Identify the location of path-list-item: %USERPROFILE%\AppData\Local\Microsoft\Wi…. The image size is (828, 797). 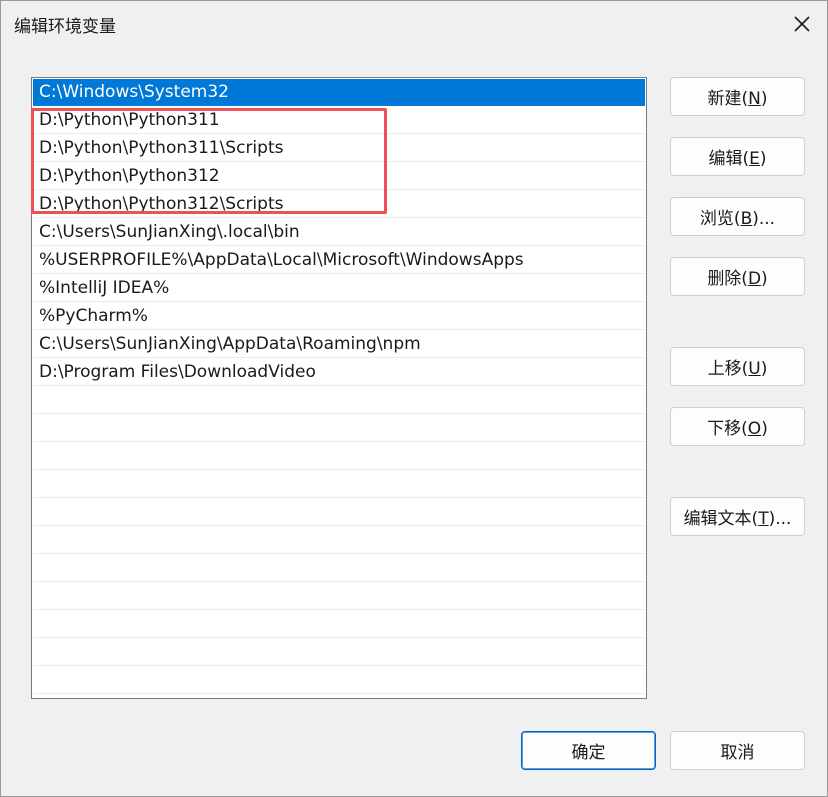
(339, 260).